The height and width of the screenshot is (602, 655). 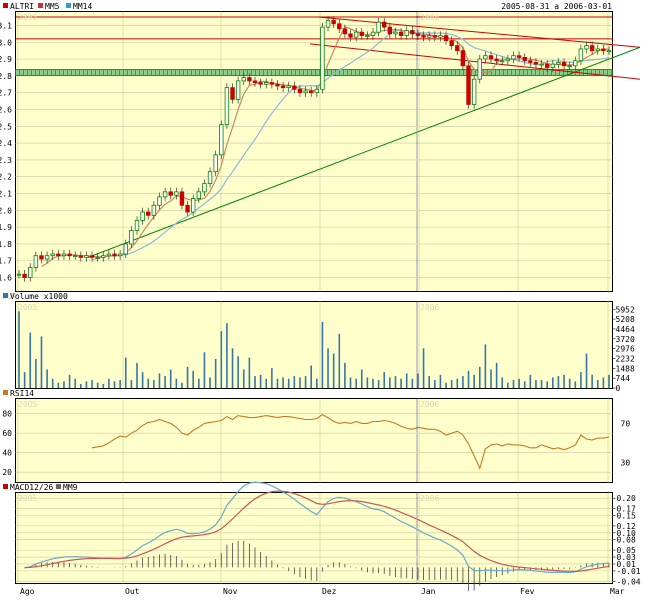 What do you see at coordinates (617, 591) in the screenshot?
I see `month-label: Mar` at bounding box center [617, 591].